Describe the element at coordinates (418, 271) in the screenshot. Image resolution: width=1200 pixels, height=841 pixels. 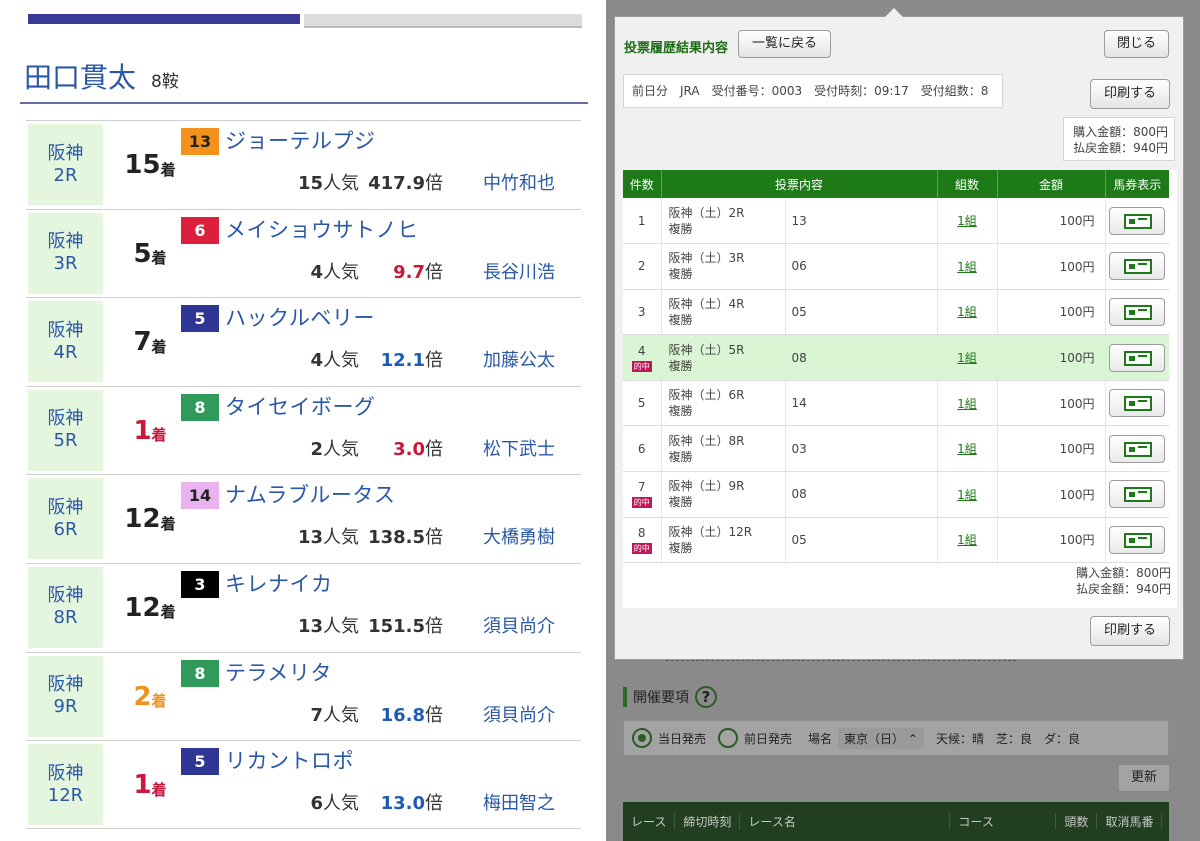
I see `odds: 9.7倍` at that location.